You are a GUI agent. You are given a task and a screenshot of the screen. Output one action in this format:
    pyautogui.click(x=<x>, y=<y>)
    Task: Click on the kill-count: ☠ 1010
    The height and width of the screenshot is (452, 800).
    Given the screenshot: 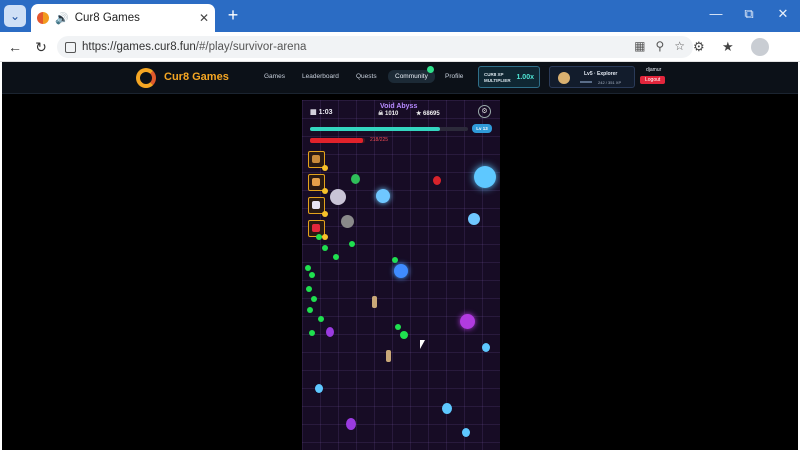 What is the action you would take?
    pyautogui.click(x=388, y=114)
    